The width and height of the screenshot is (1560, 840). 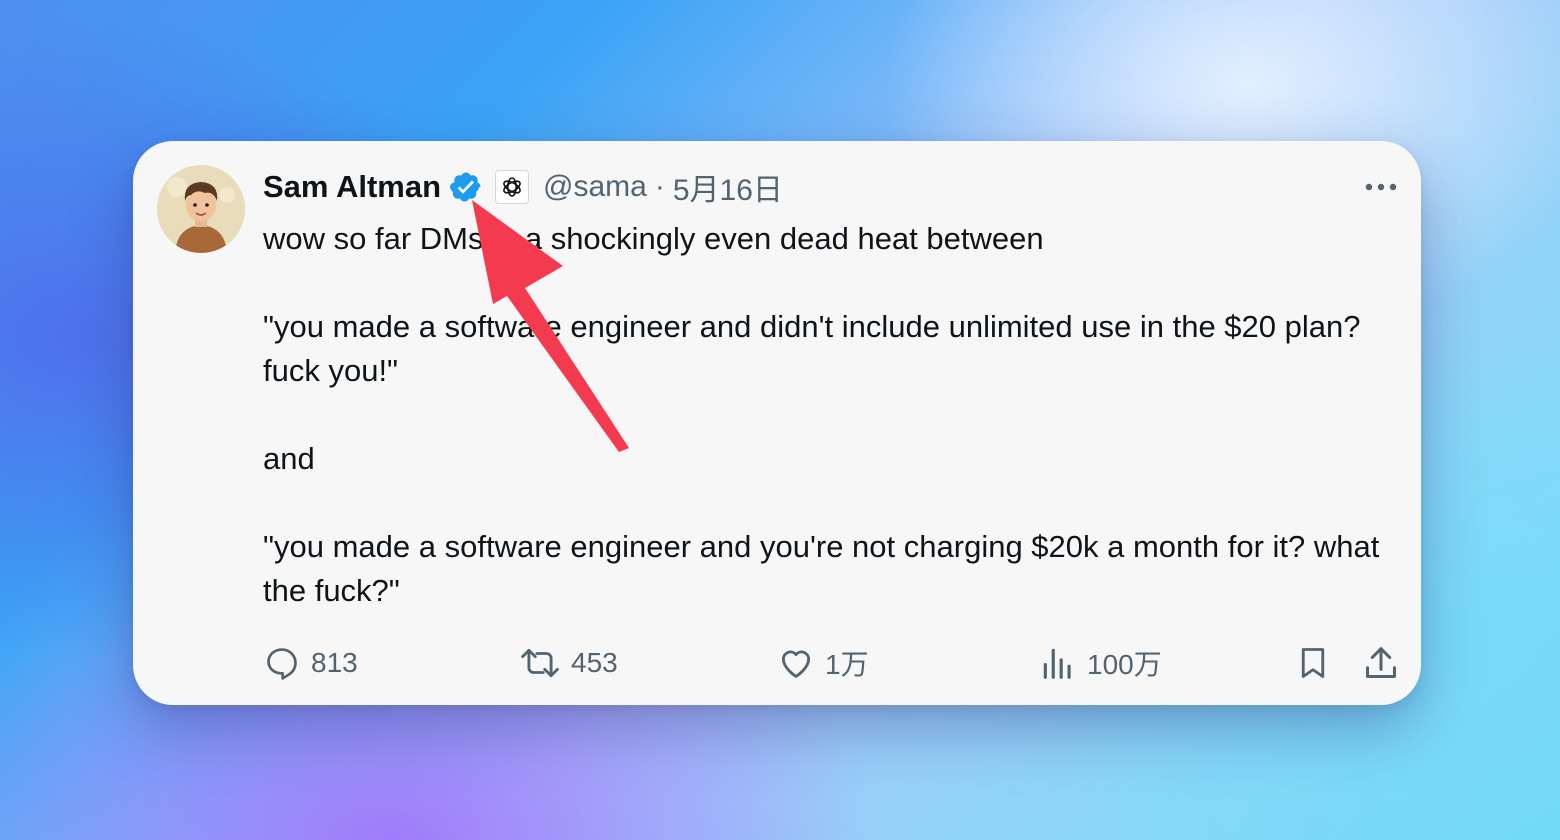 What do you see at coordinates (512, 187) in the screenshot?
I see `openai-logo-icon` at bounding box center [512, 187].